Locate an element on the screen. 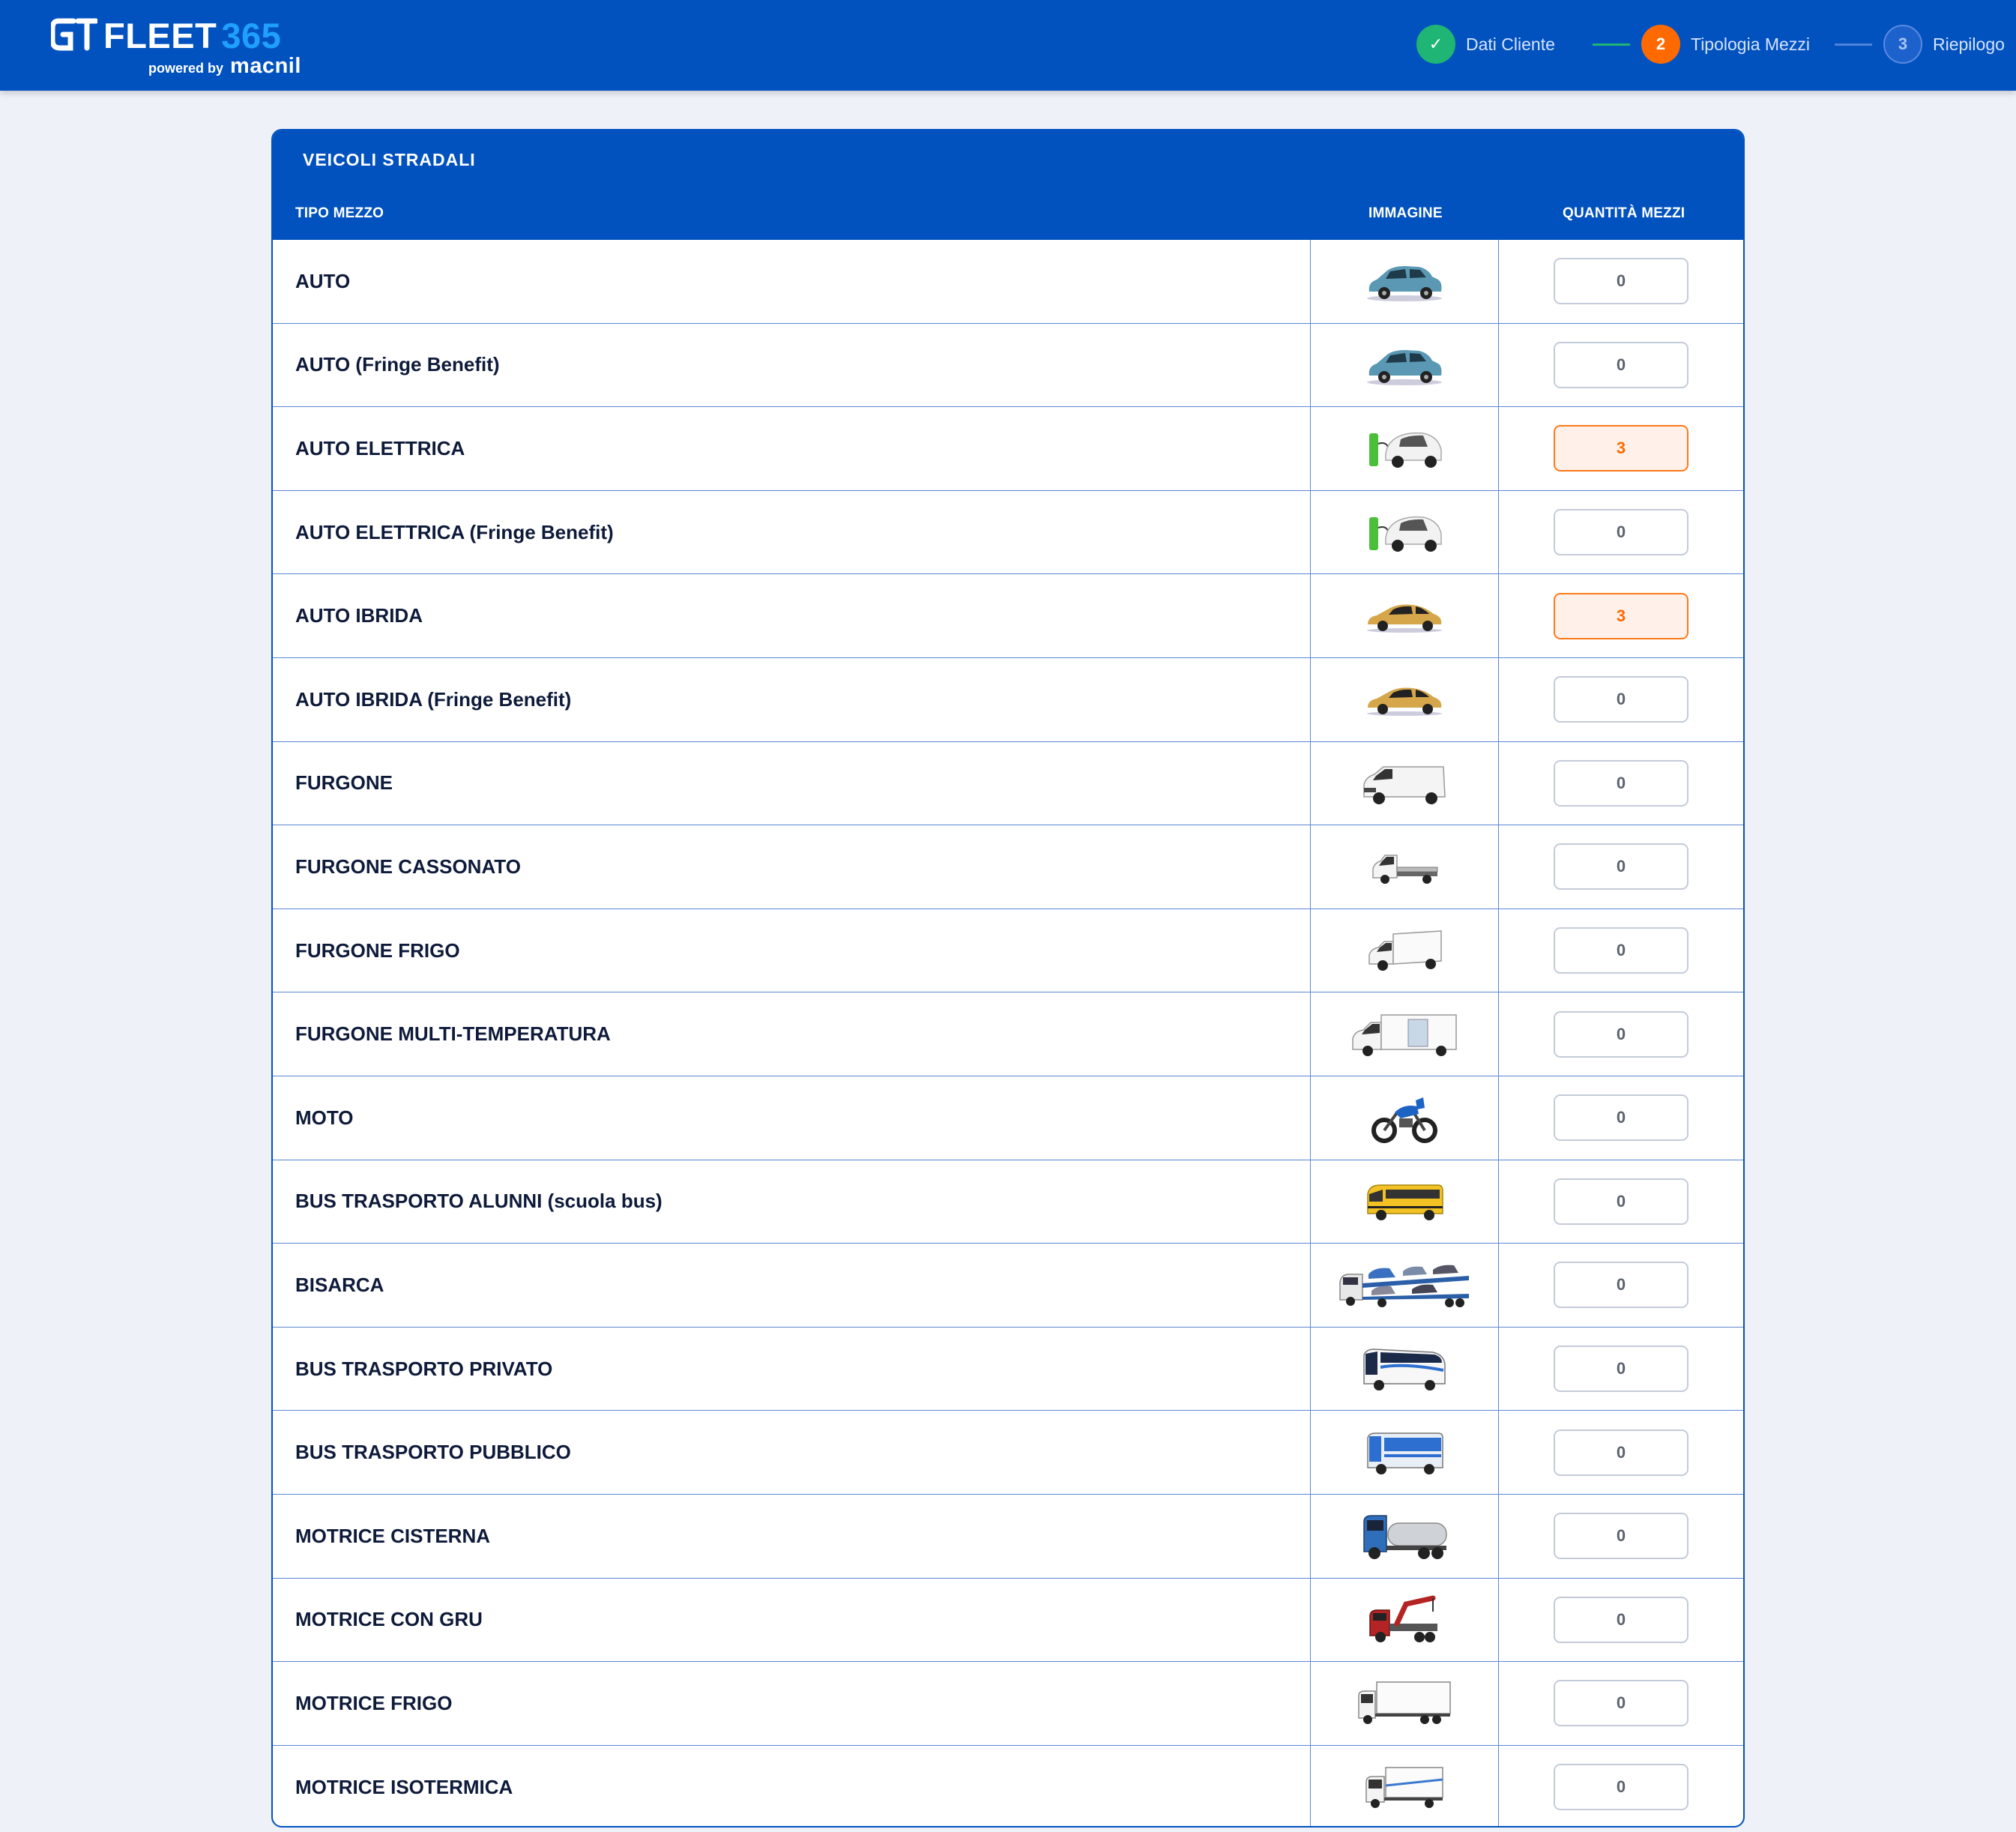 The width and height of the screenshot is (2016, 1832). school-bus-icon is located at coordinates (1405, 1202).